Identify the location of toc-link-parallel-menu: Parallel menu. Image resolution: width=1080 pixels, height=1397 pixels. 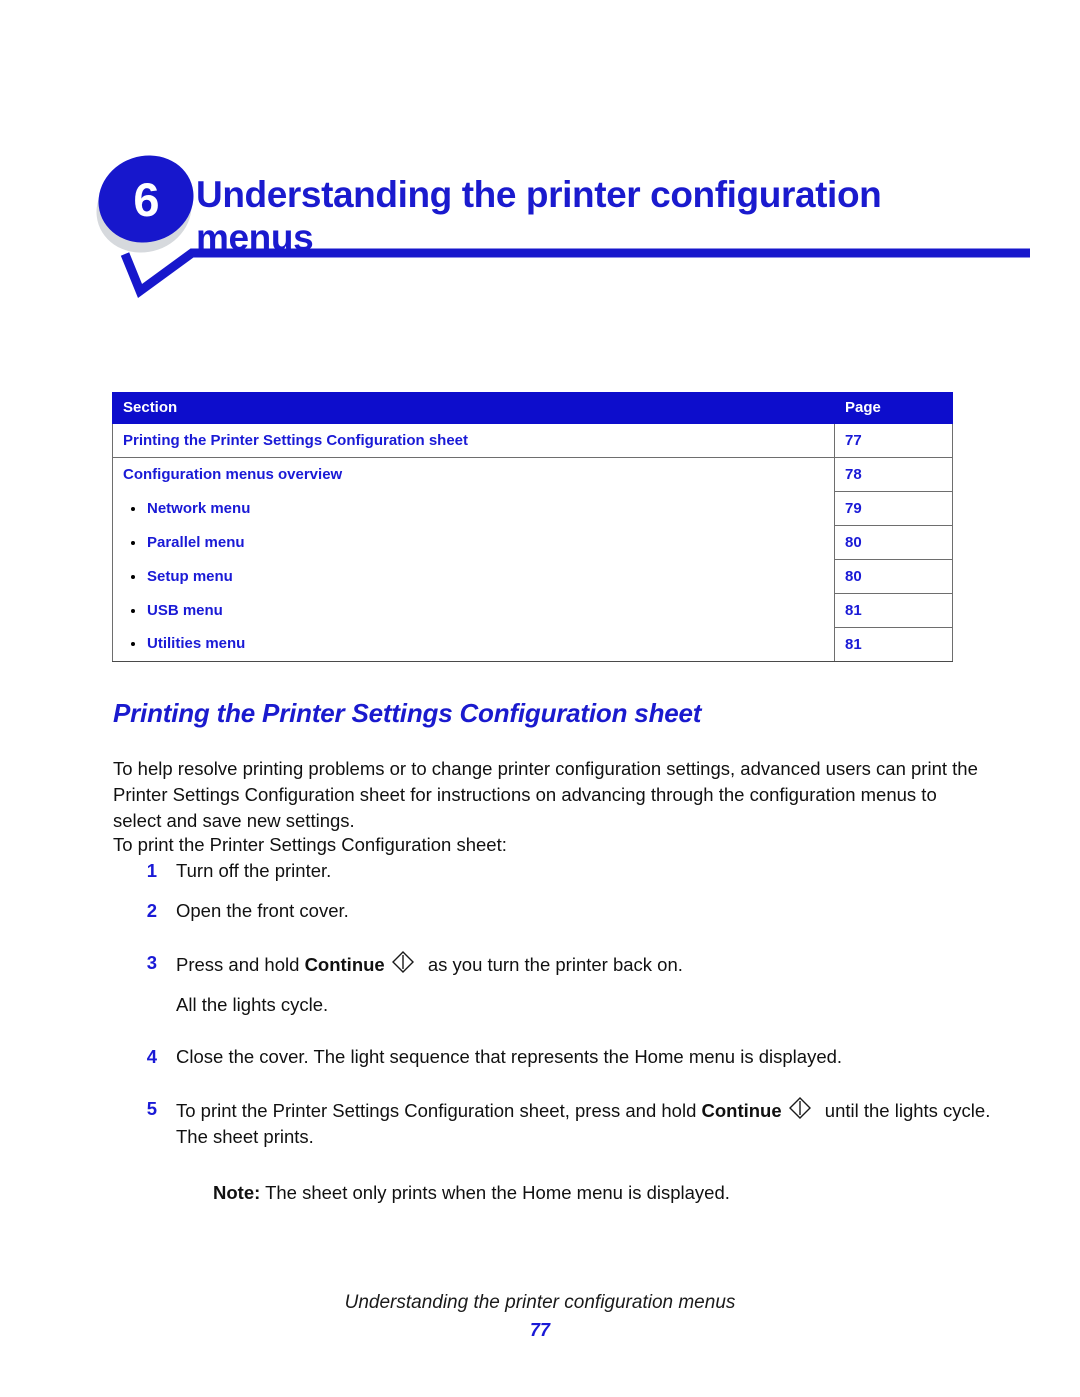
(473, 542).